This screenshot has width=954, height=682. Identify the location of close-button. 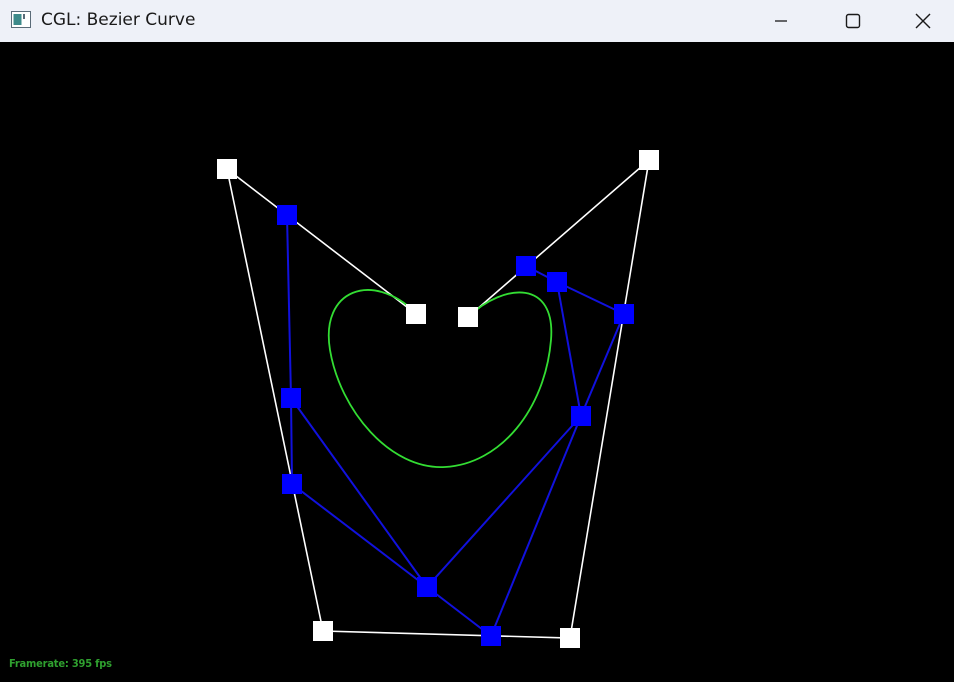
(921, 21).